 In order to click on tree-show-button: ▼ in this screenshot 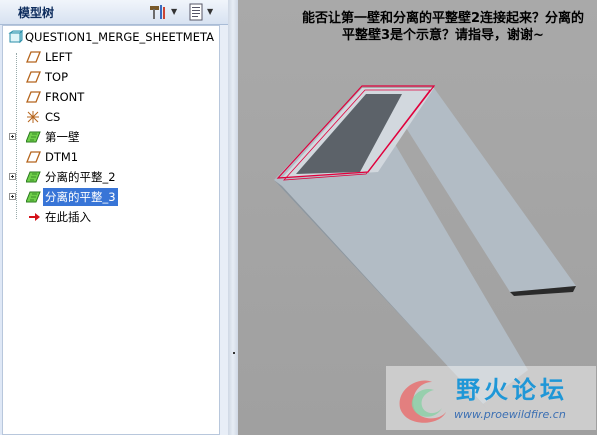, I will do `click(203, 11)`.